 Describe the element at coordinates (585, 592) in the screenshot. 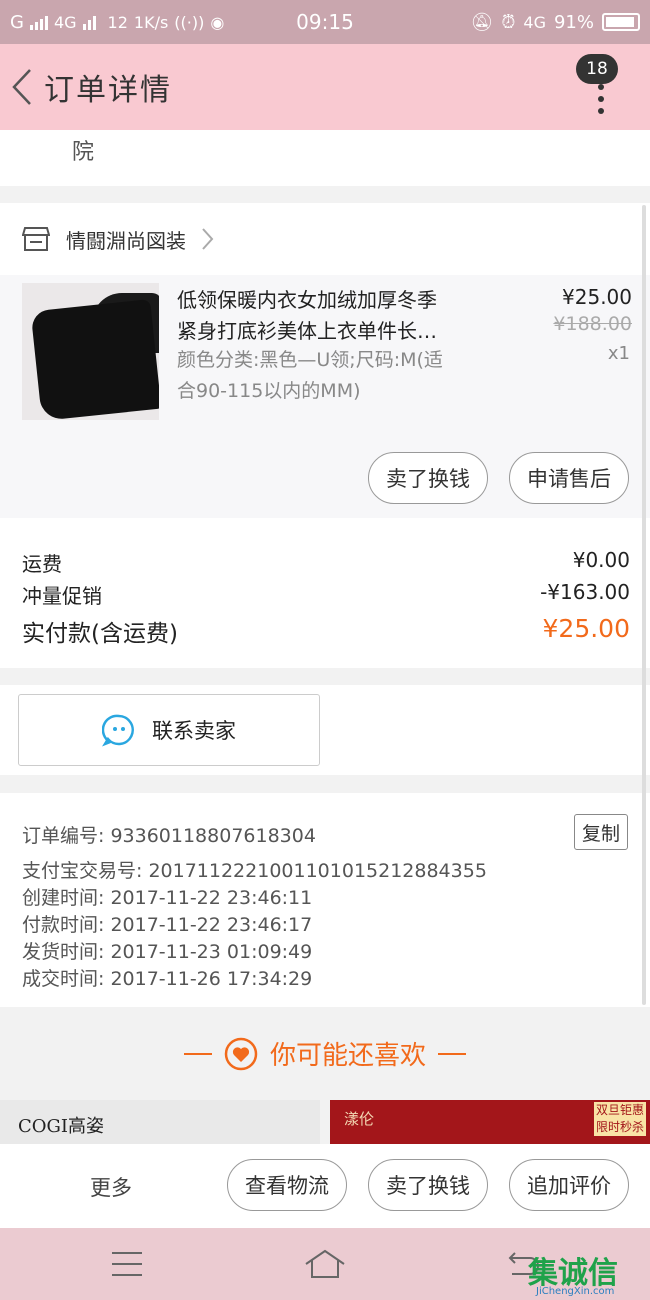

I see `promo-value: -¥163.00` at that location.